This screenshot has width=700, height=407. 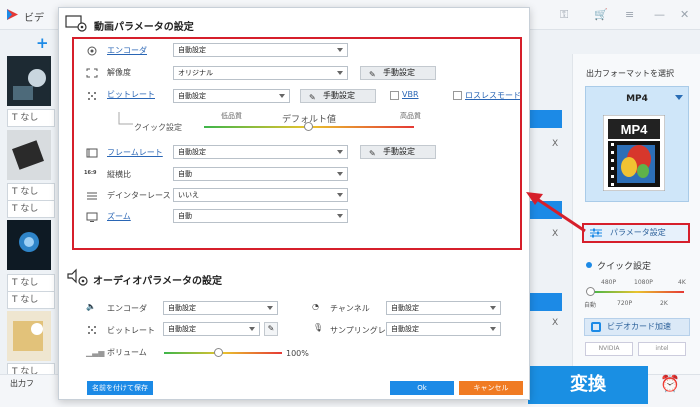 I want to click on quick-setting-slider-track, so click(x=637, y=292).